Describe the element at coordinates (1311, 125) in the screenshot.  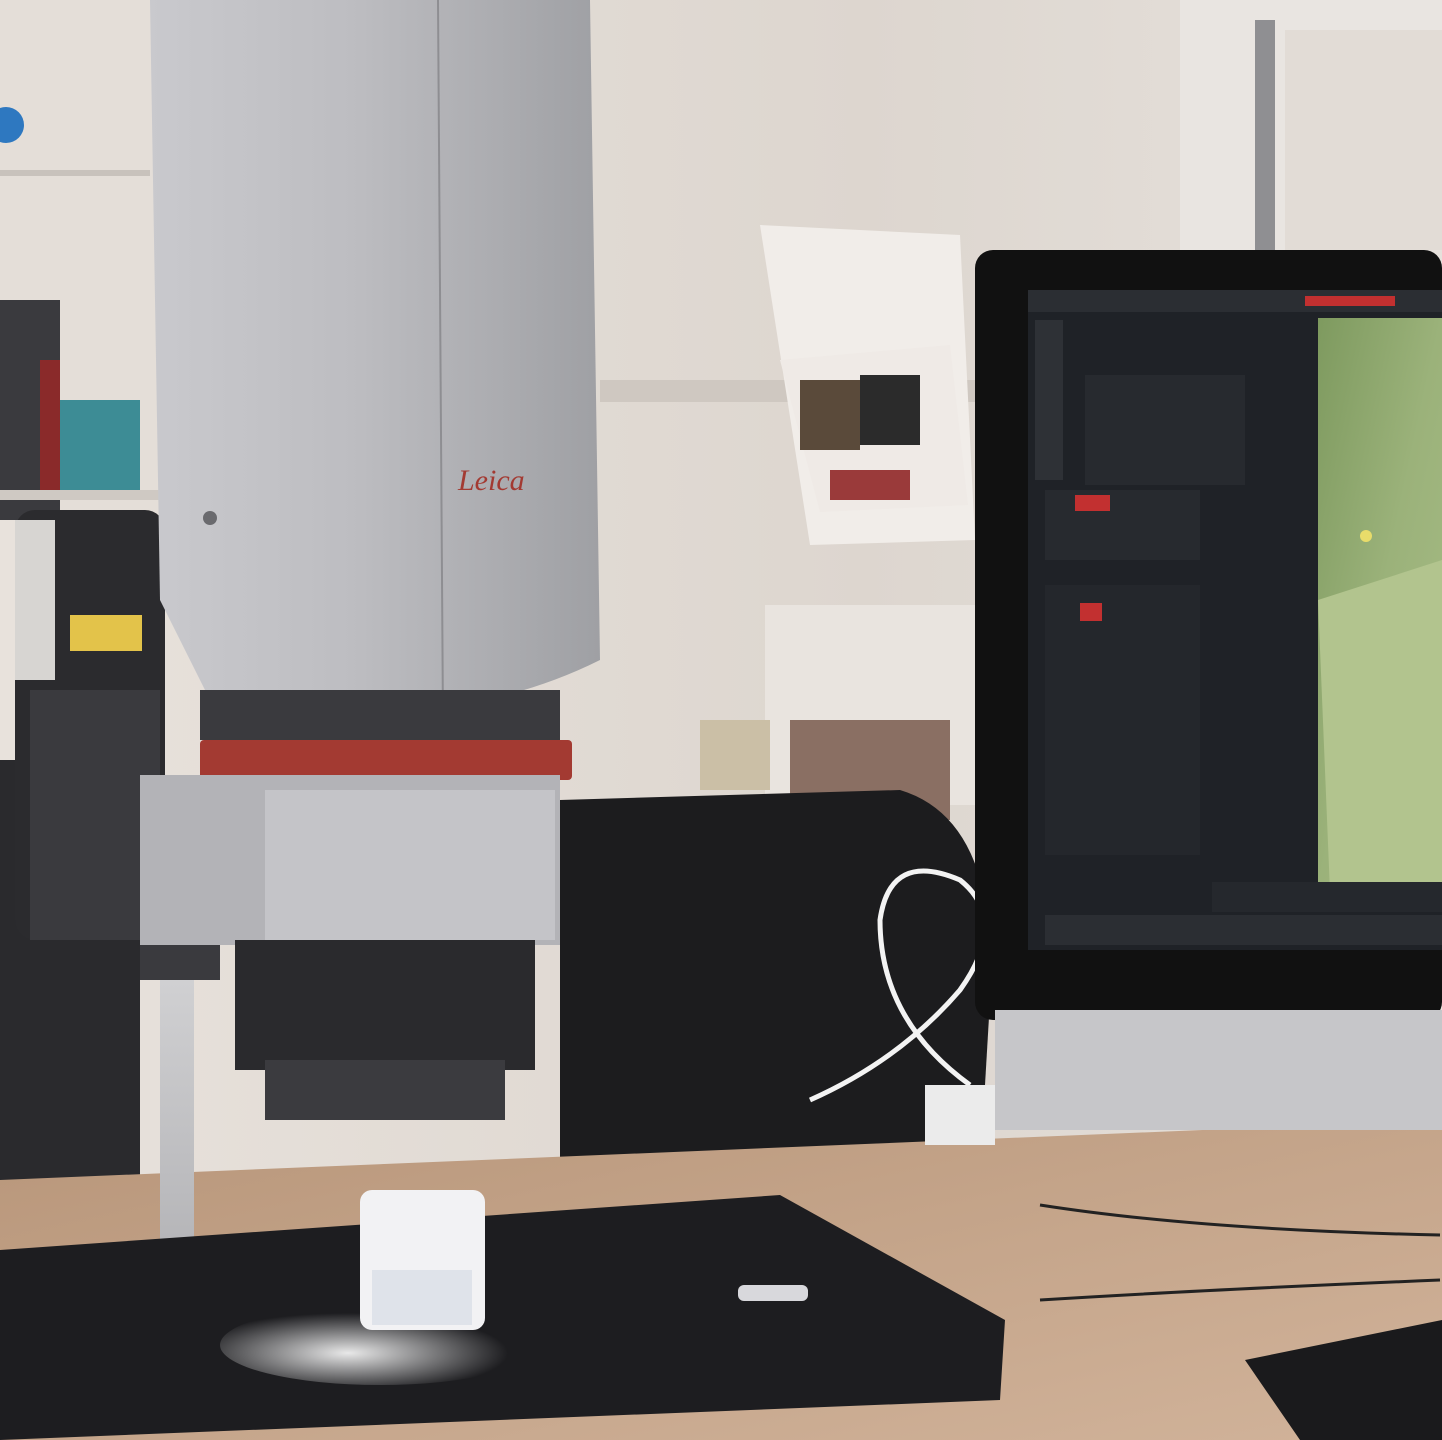
I see `wall-cabinet` at that location.